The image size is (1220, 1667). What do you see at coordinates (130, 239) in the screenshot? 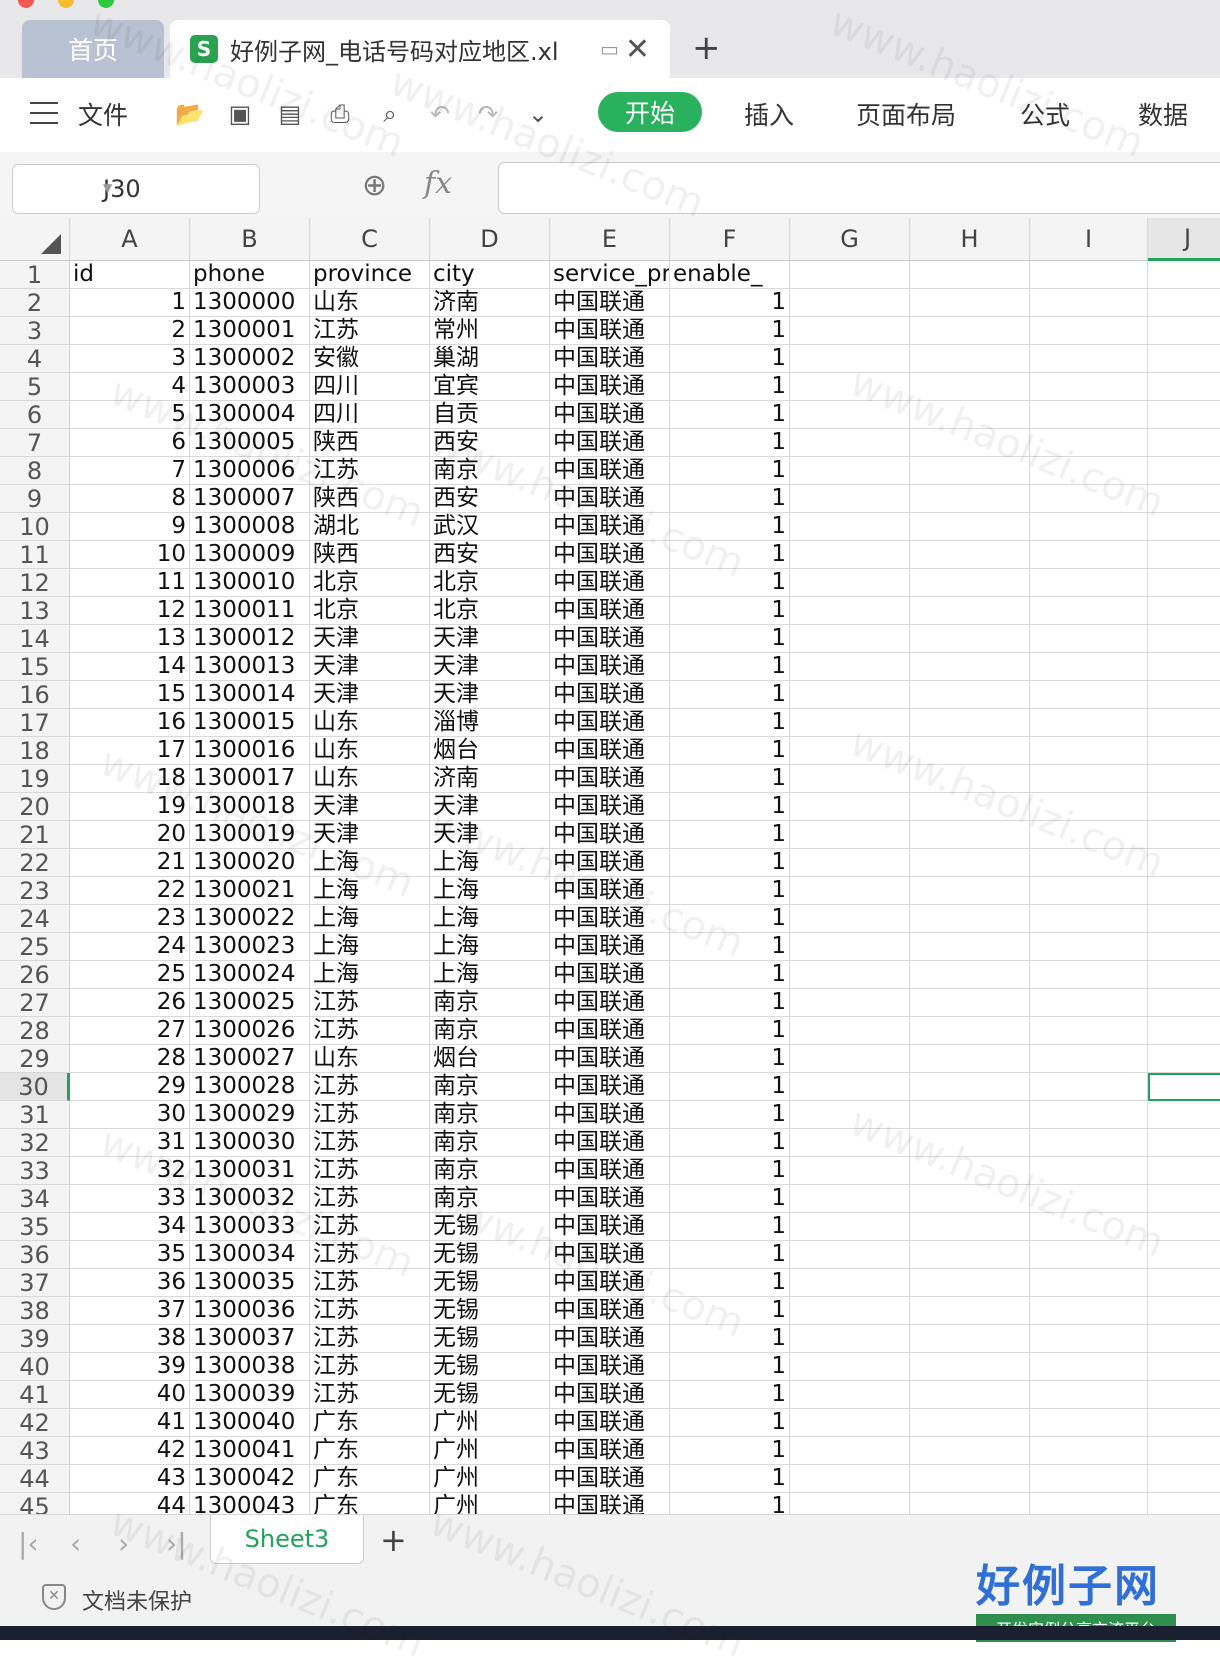
I see `column-header-a: A` at bounding box center [130, 239].